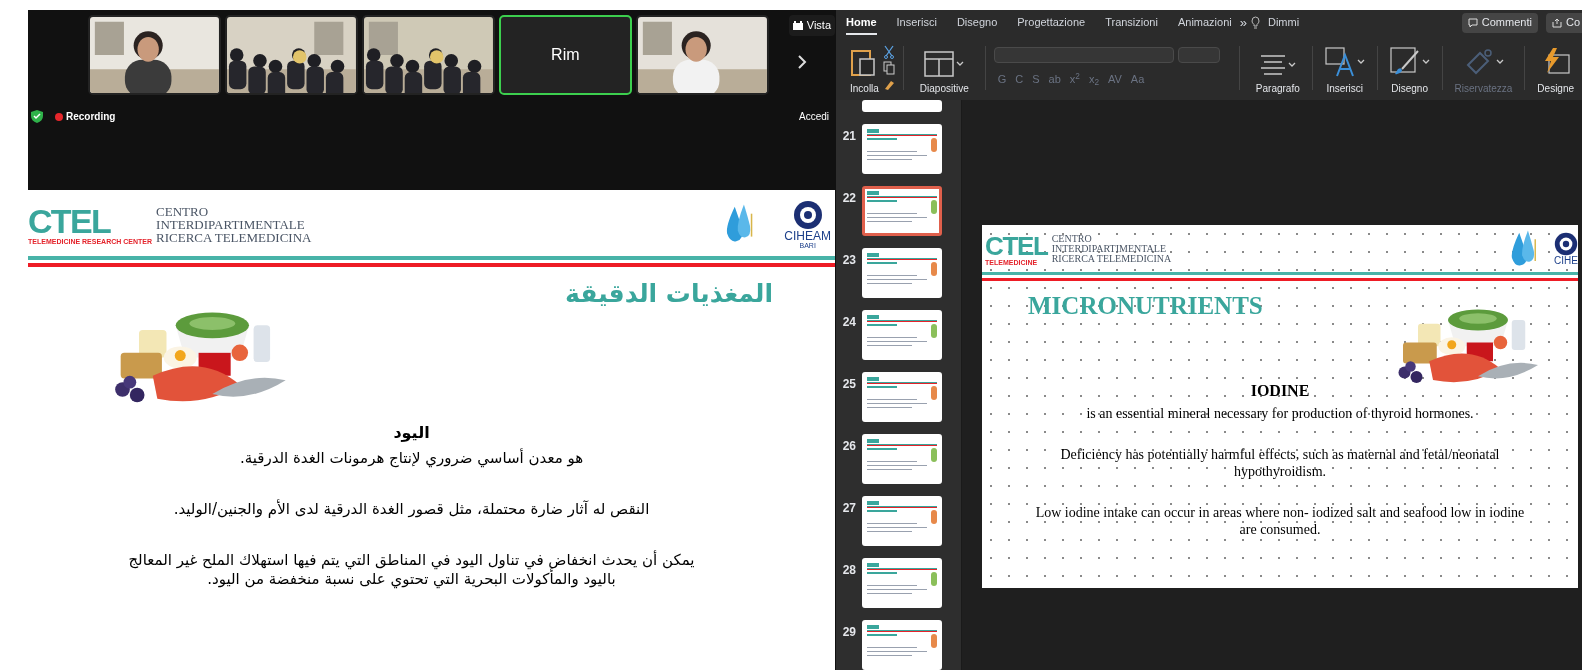  Describe the element at coordinates (807, 214) in the screenshot. I see `emblem-icon` at that location.